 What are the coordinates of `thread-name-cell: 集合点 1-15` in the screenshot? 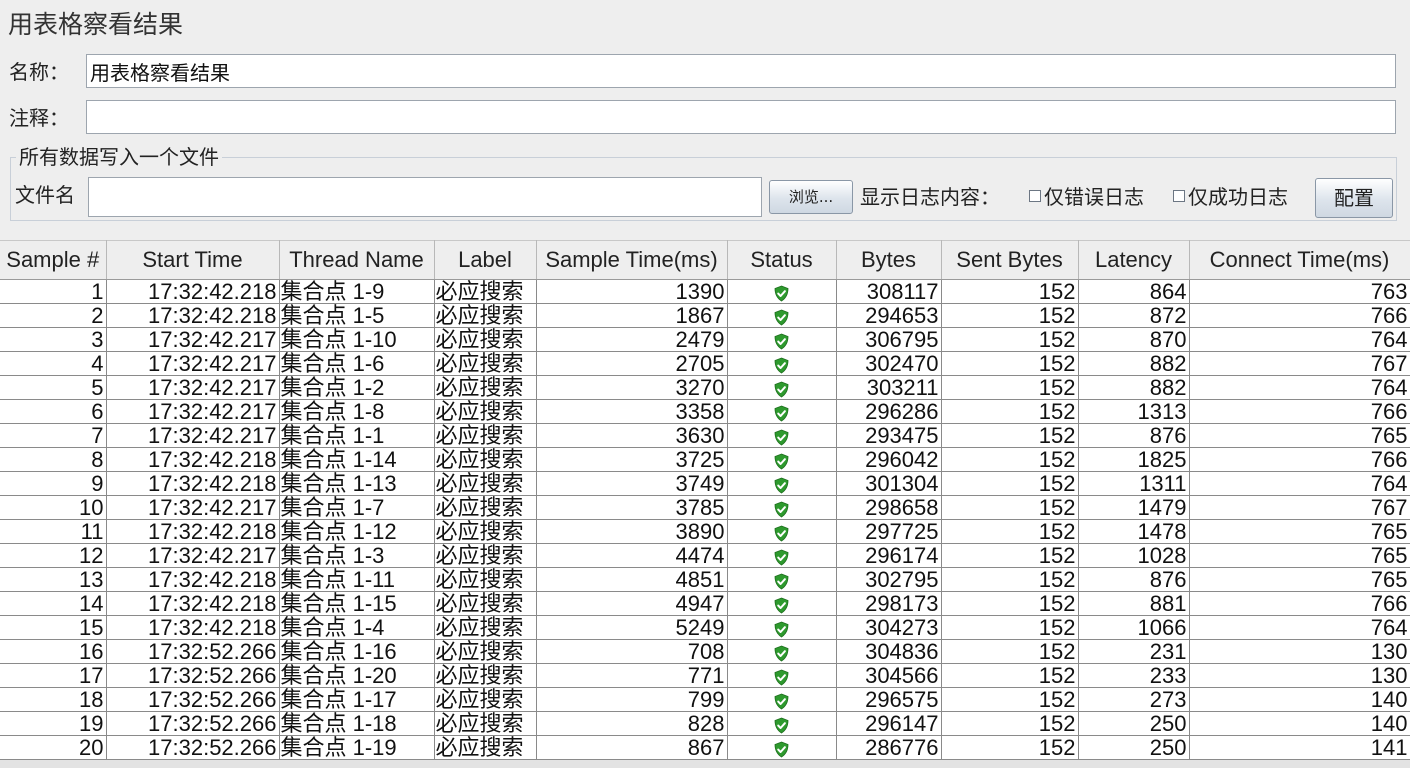 It's located at (357, 603).